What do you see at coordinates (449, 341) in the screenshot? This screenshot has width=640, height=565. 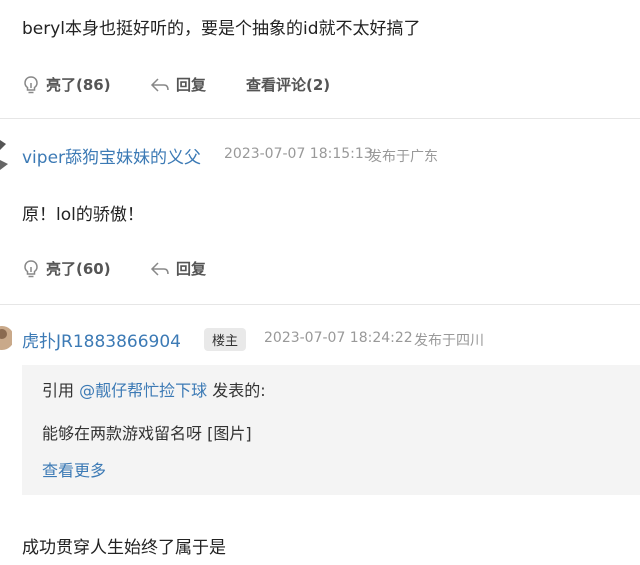 I see `location: 发布于四川` at bounding box center [449, 341].